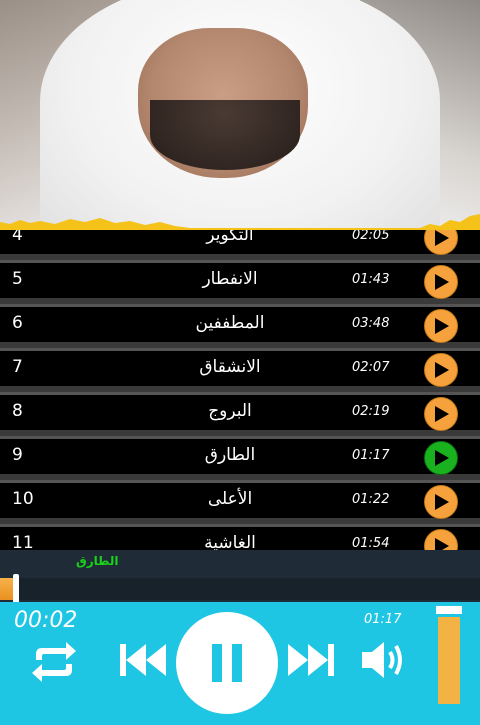 This screenshot has width=480, height=725. What do you see at coordinates (311, 660) in the screenshot?
I see `next-icon` at bounding box center [311, 660].